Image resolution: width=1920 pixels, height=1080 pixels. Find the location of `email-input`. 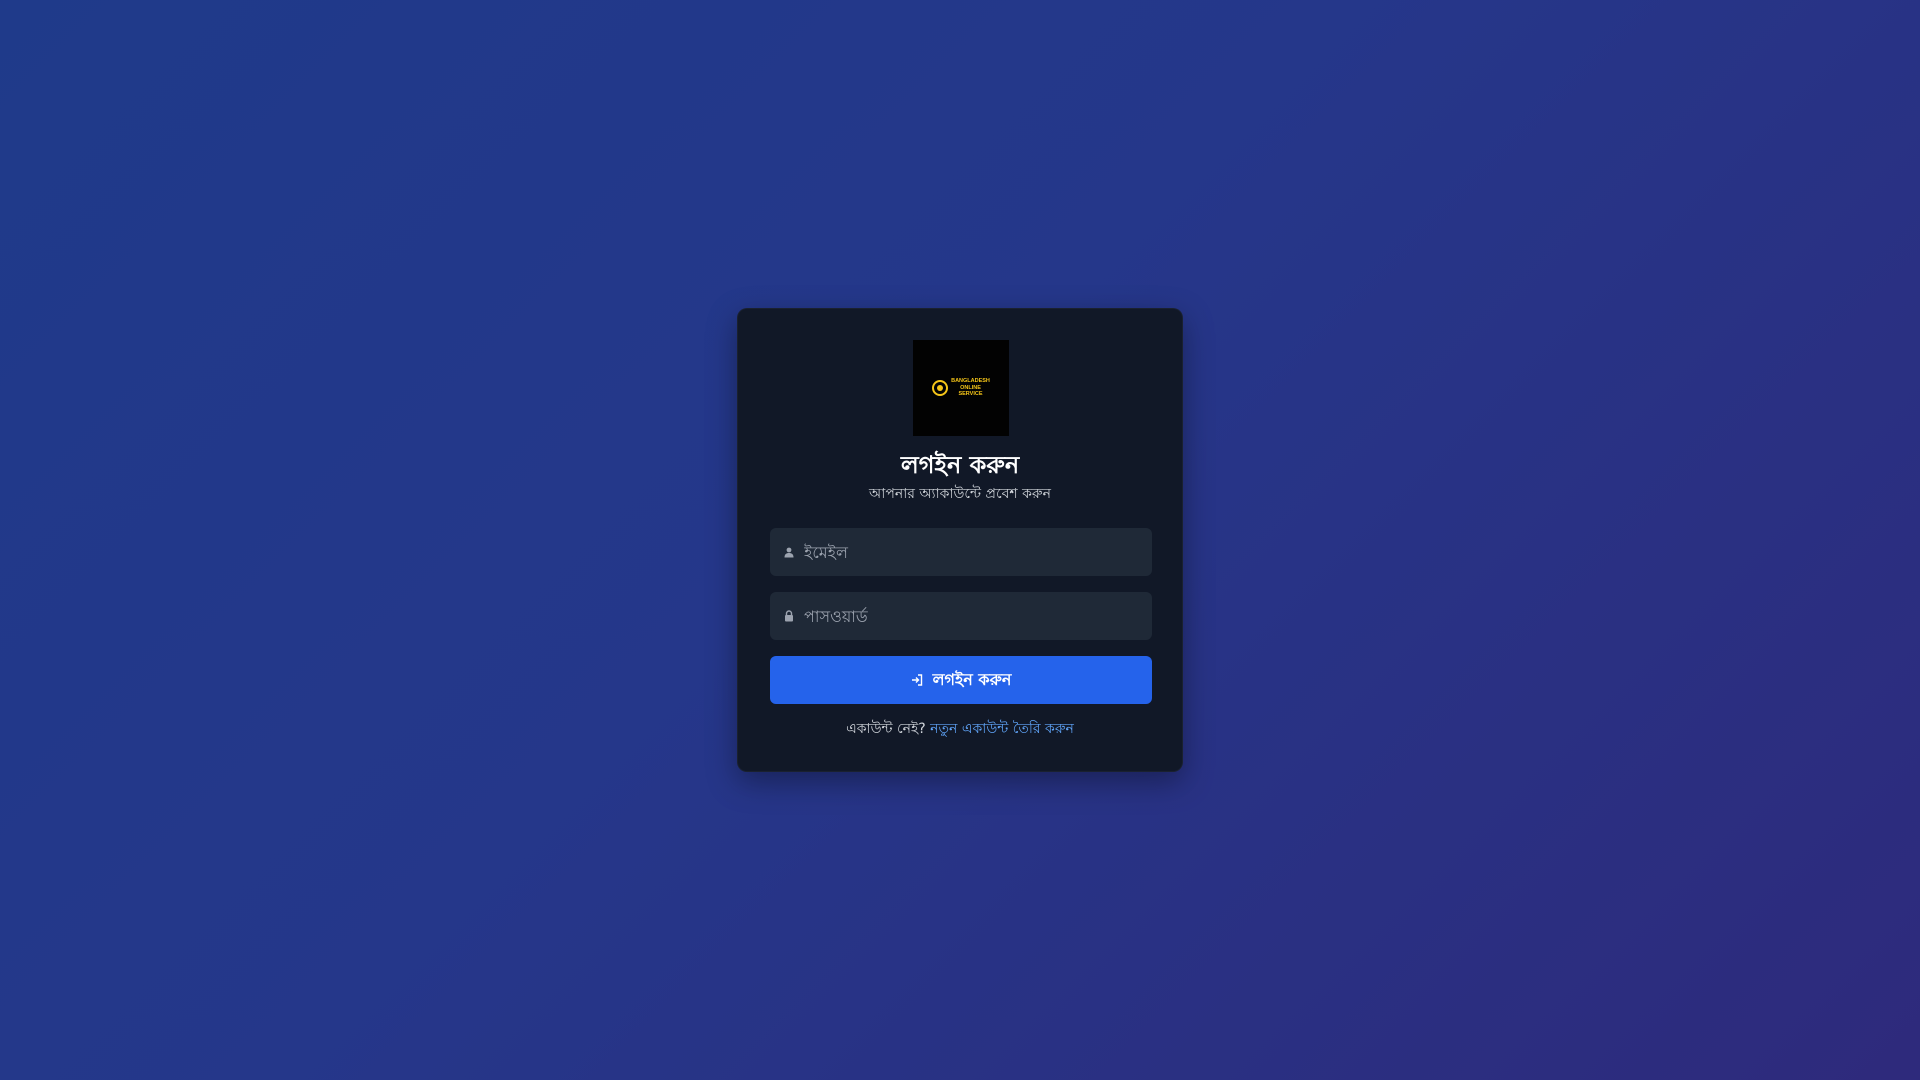

email-input is located at coordinates (976, 552).